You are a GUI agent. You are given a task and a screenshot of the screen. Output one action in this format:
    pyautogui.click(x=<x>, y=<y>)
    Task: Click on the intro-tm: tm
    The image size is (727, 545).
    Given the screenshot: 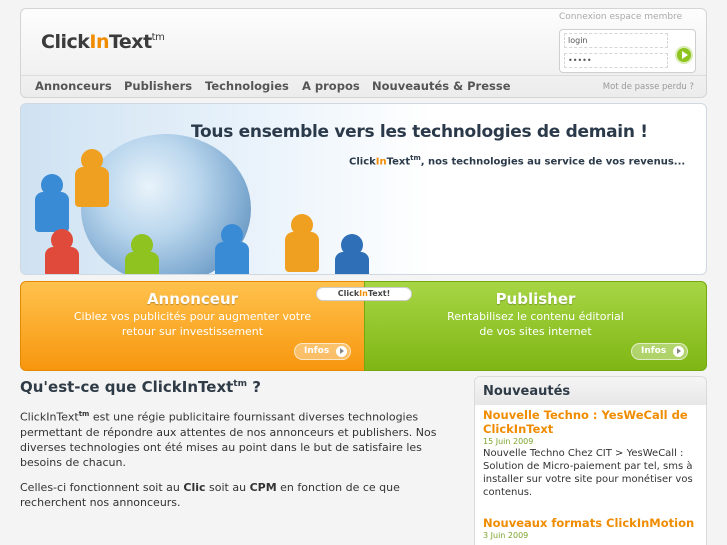 What is the action you would take?
    pyautogui.click(x=84, y=414)
    